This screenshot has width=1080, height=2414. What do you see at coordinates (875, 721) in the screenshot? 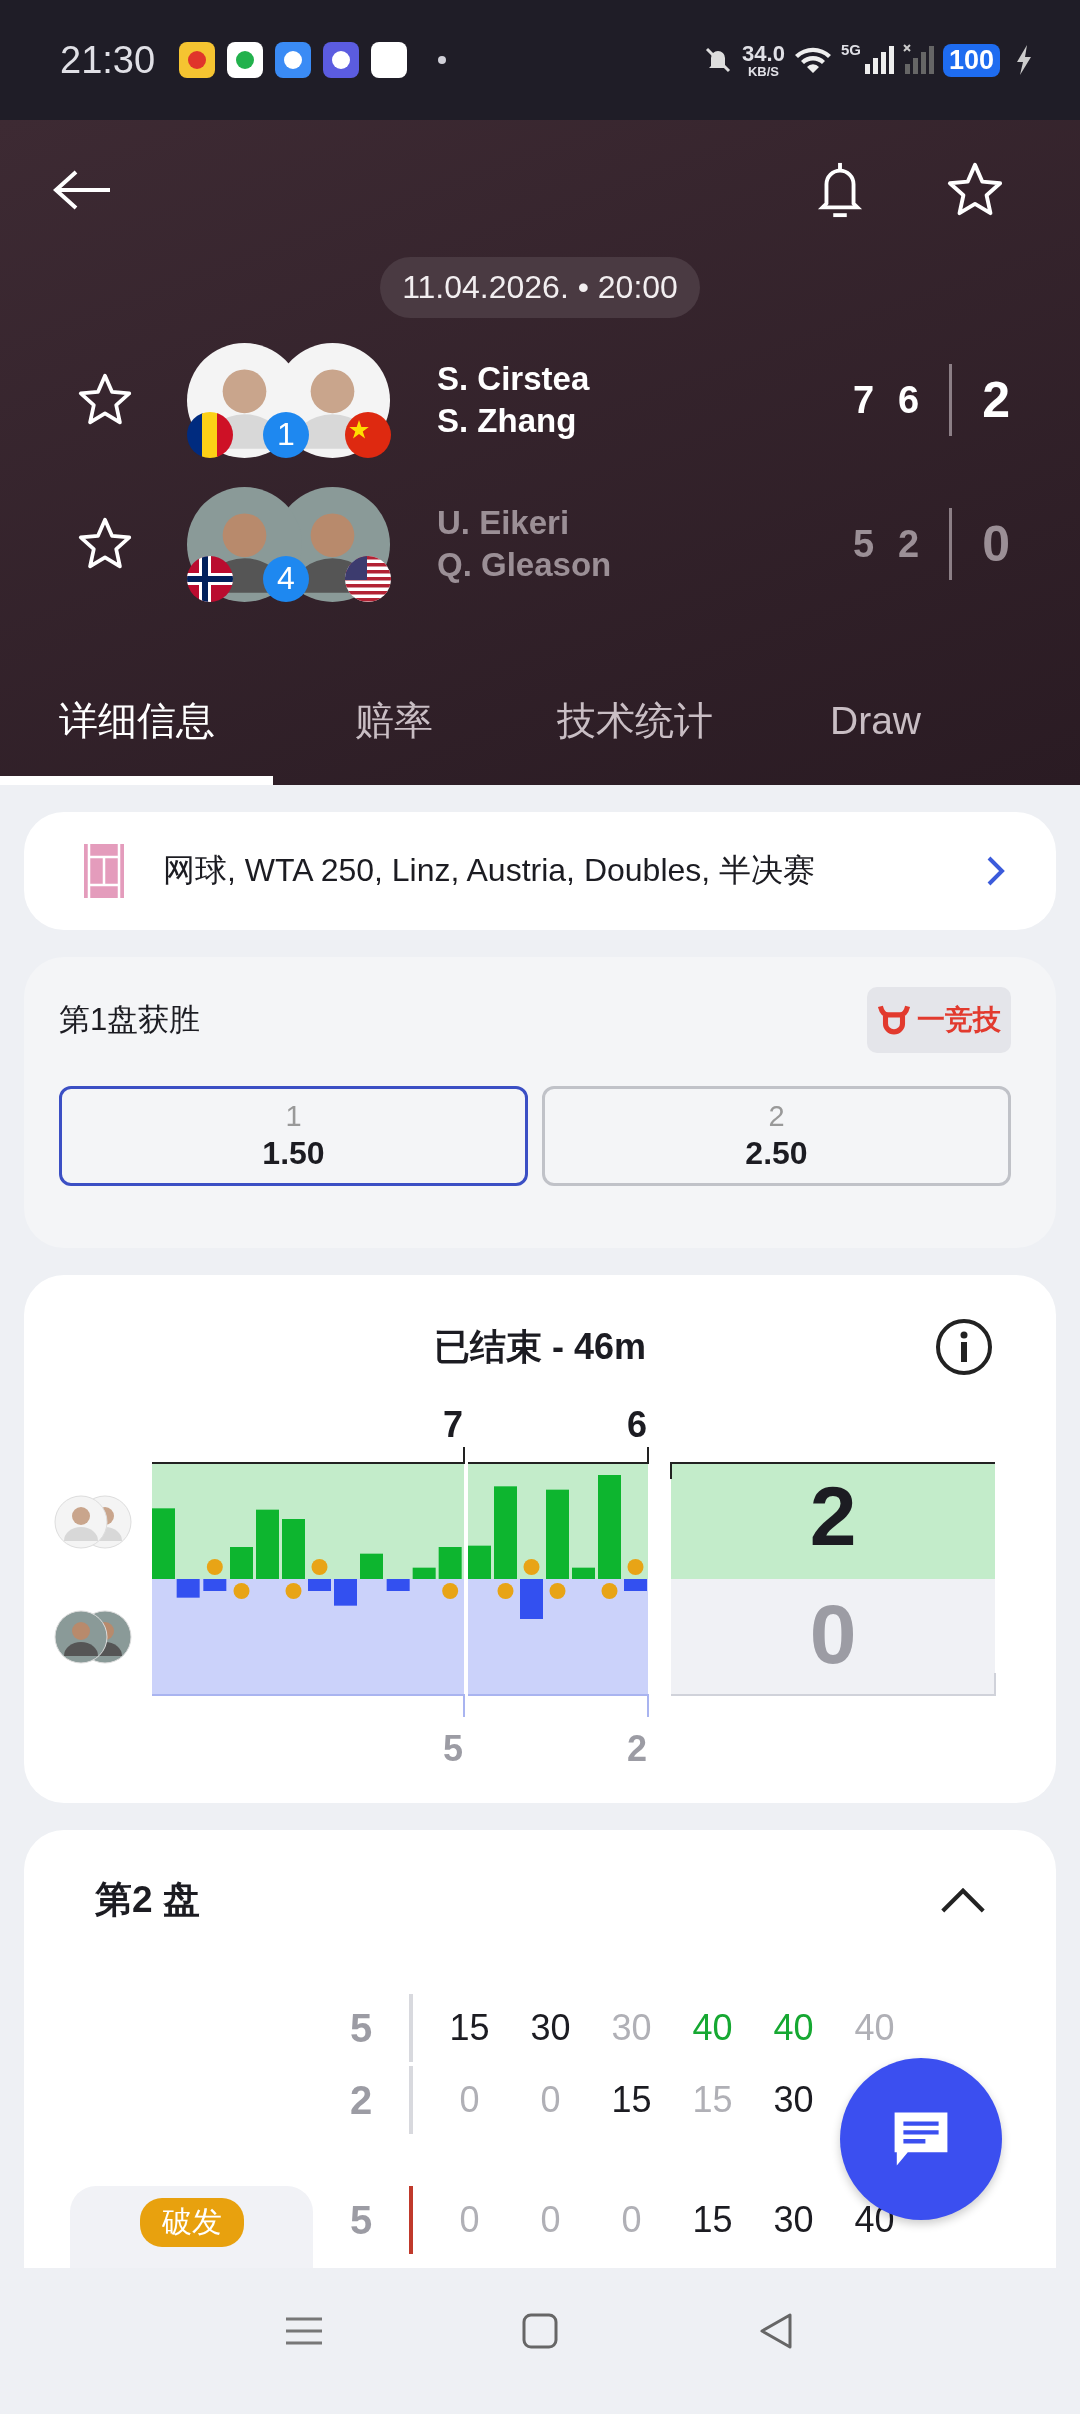
I see `tab: Draw` at bounding box center [875, 721].